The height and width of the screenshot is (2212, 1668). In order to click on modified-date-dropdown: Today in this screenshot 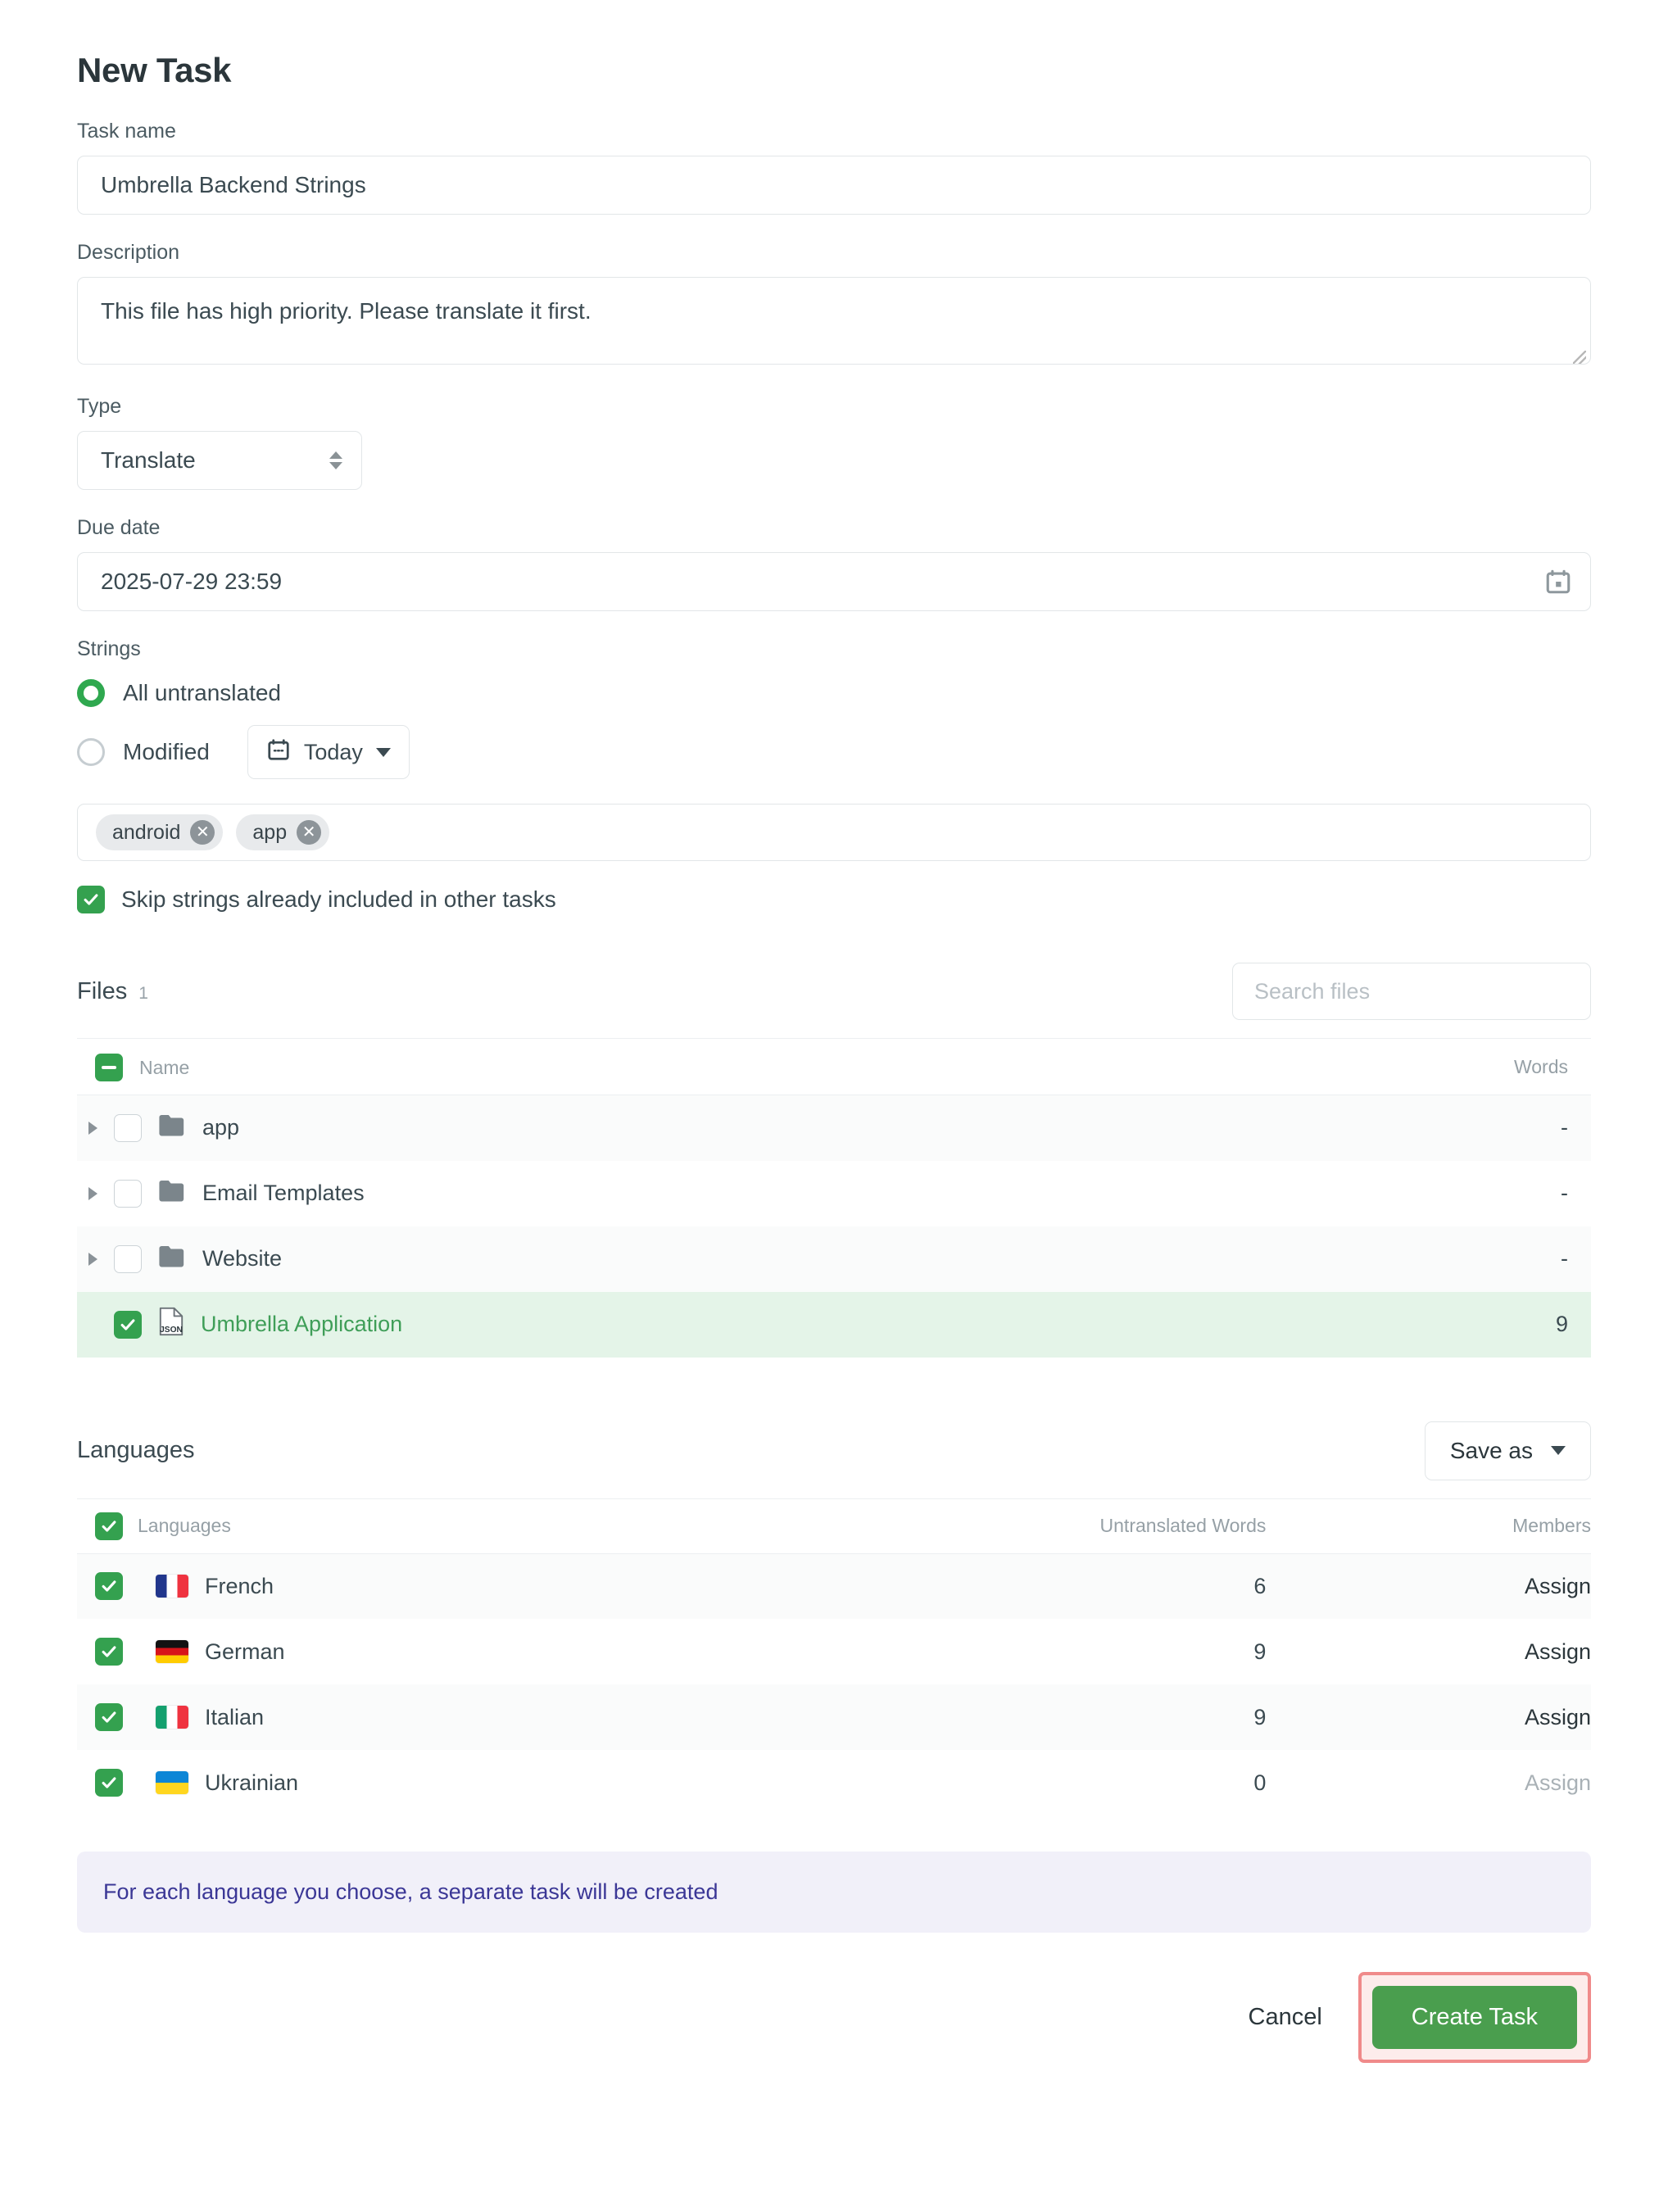, I will do `click(328, 752)`.